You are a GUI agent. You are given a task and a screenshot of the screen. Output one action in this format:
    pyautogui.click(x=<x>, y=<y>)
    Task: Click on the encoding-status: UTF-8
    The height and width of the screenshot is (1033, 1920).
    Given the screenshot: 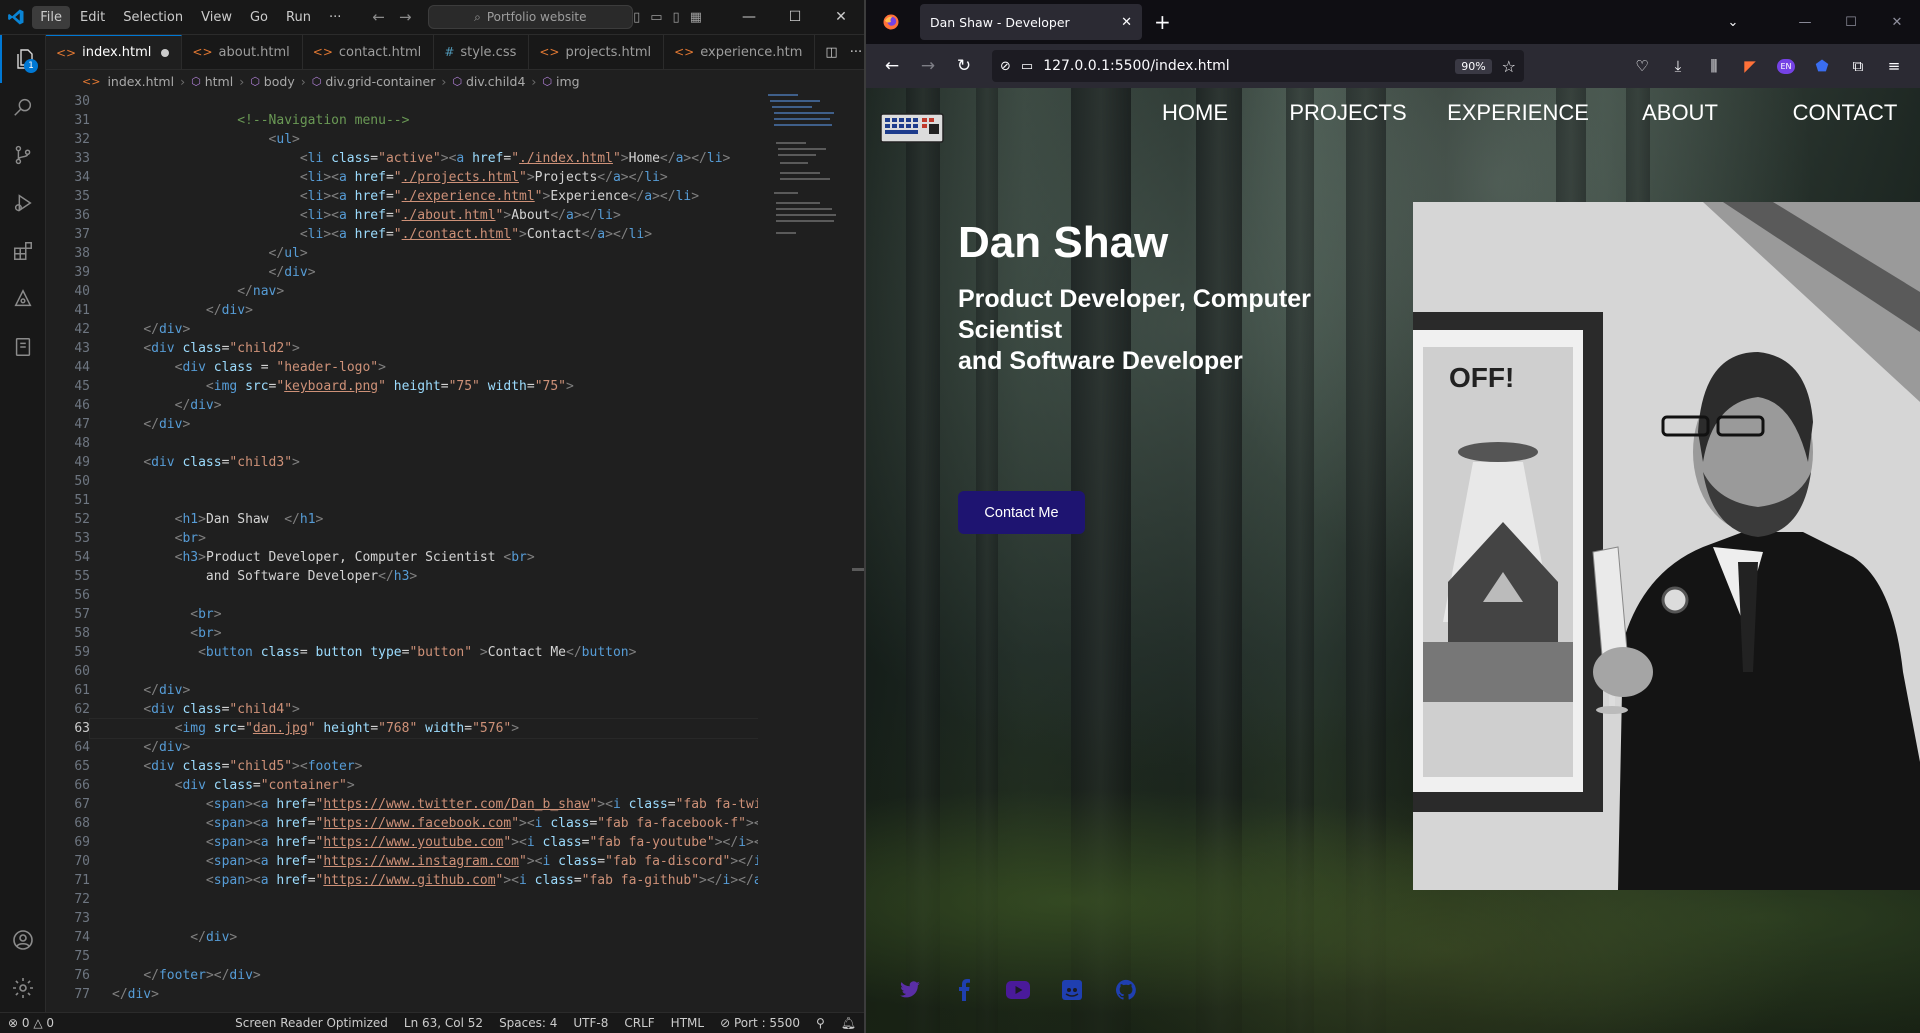 What is the action you would take?
    pyautogui.click(x=590, y=1023)
    